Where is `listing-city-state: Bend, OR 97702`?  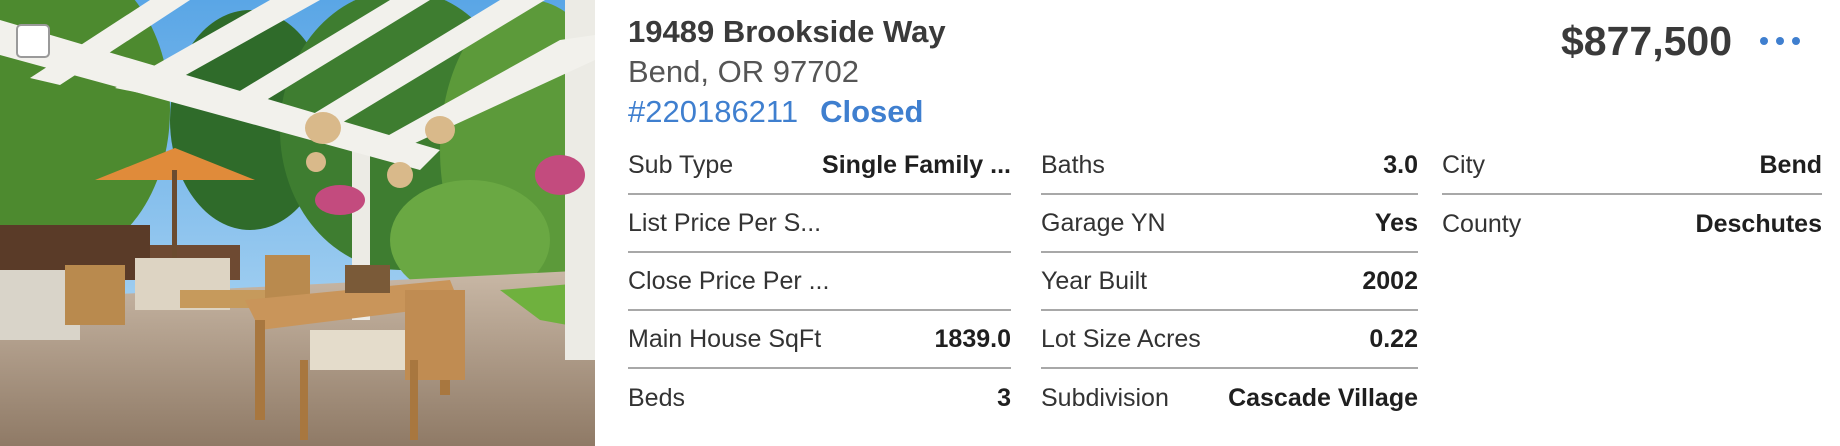 listing-city-state: Bend, OR 97702 is located at coordinates (743, 71).